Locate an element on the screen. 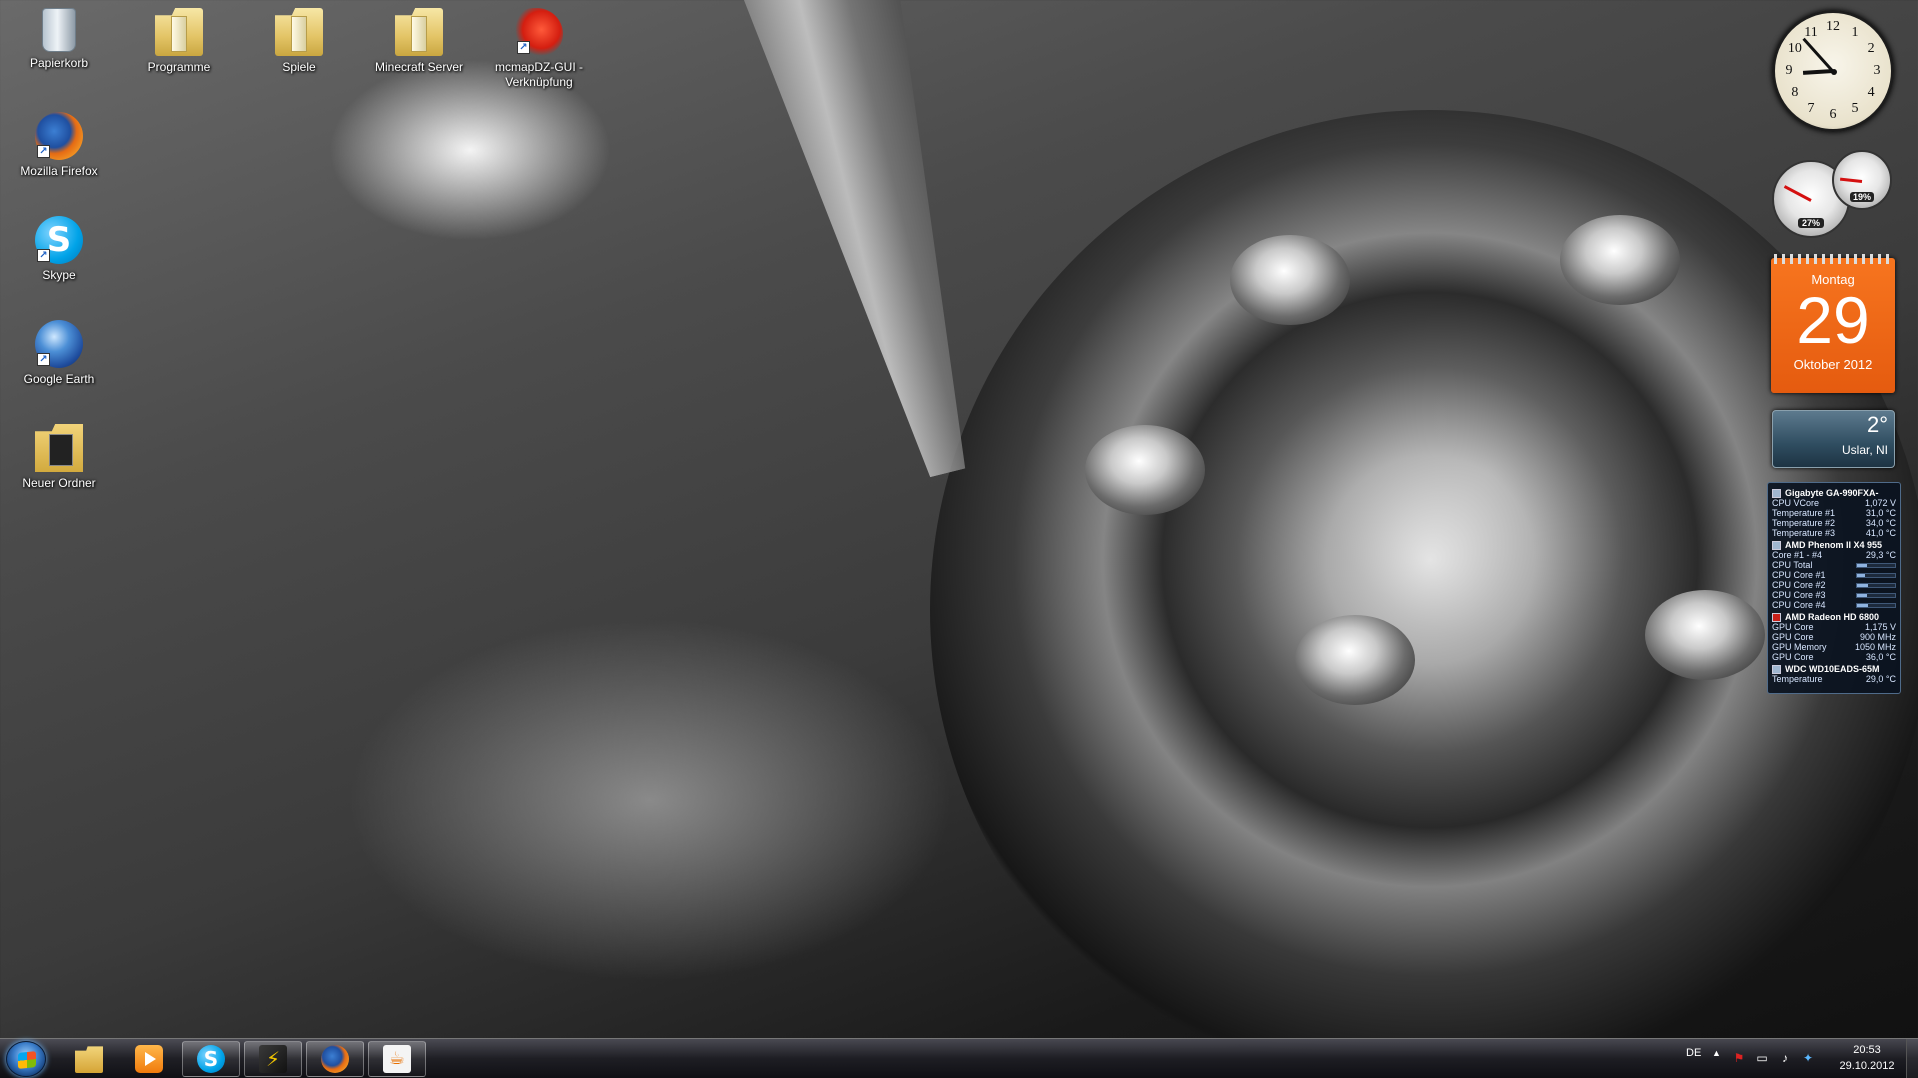 This screenshot has height=1078, width=1918. clock-numeral: 4 is located at coordinates (1871, 92).